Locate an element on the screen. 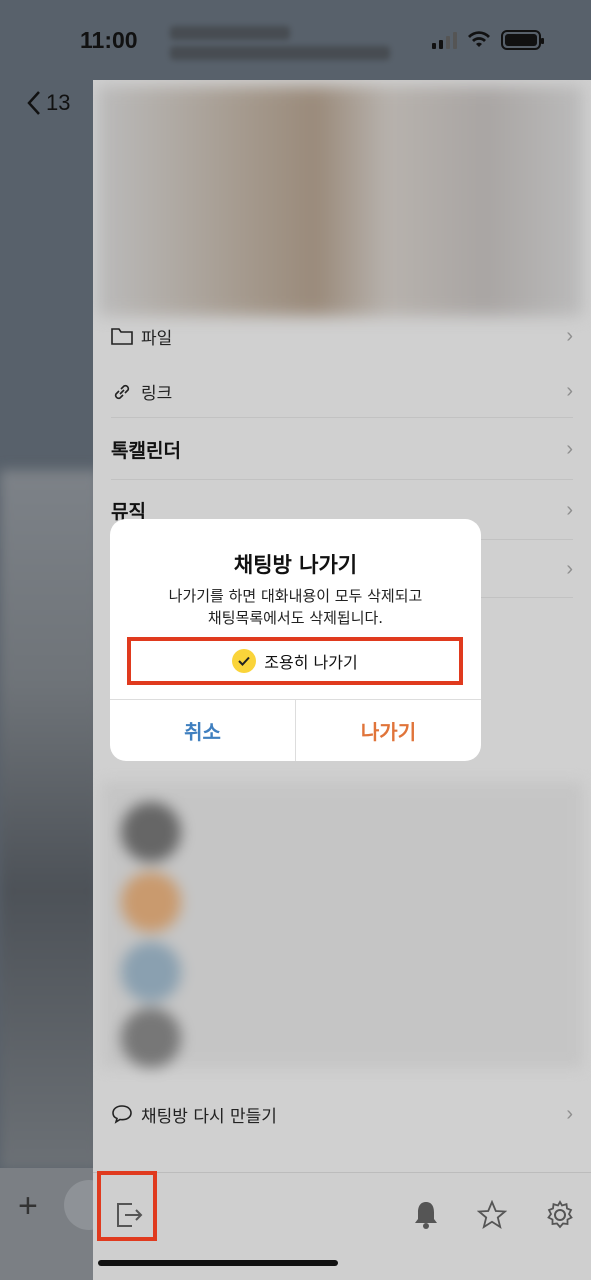 This screenshot has width=591, height=1280. drawer-item-links: 링크 › is located at coordinates (342, 392).